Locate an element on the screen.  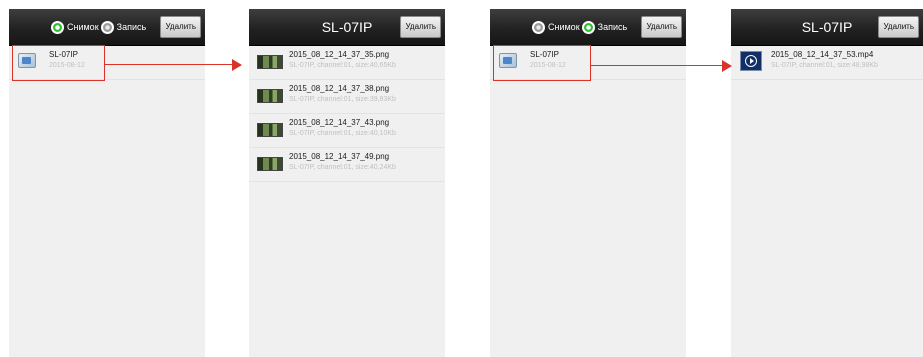
item-filename: 2015_08_12_14_37_43.png is located at coordinates (339, 122).